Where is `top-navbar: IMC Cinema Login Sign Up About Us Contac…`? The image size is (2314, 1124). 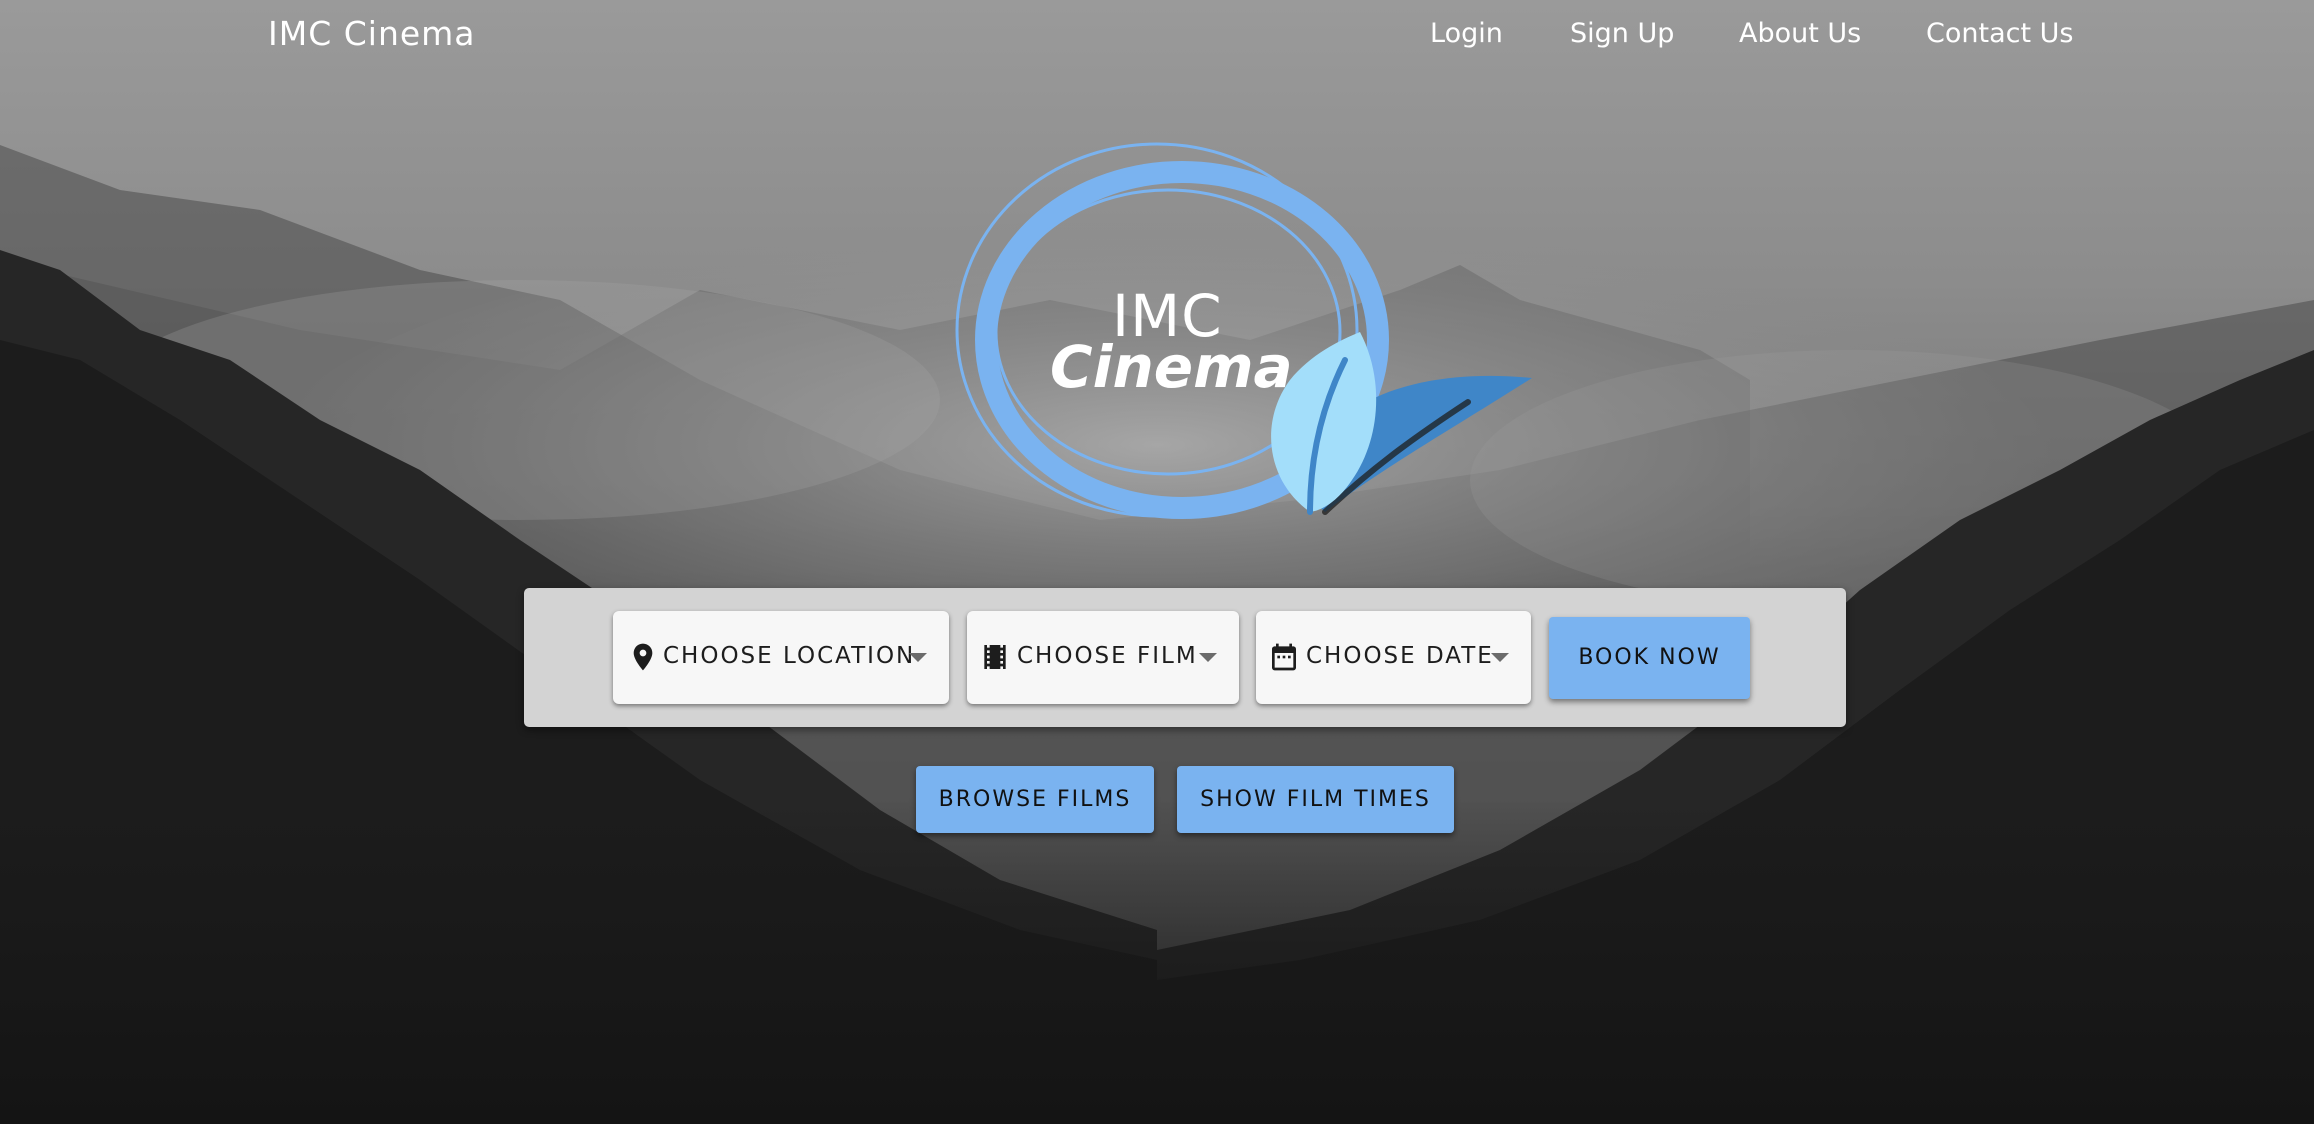
top-navbar: IMC Cinema Login Sign Up About Us Contac… is located at coordinates (1157, 36).